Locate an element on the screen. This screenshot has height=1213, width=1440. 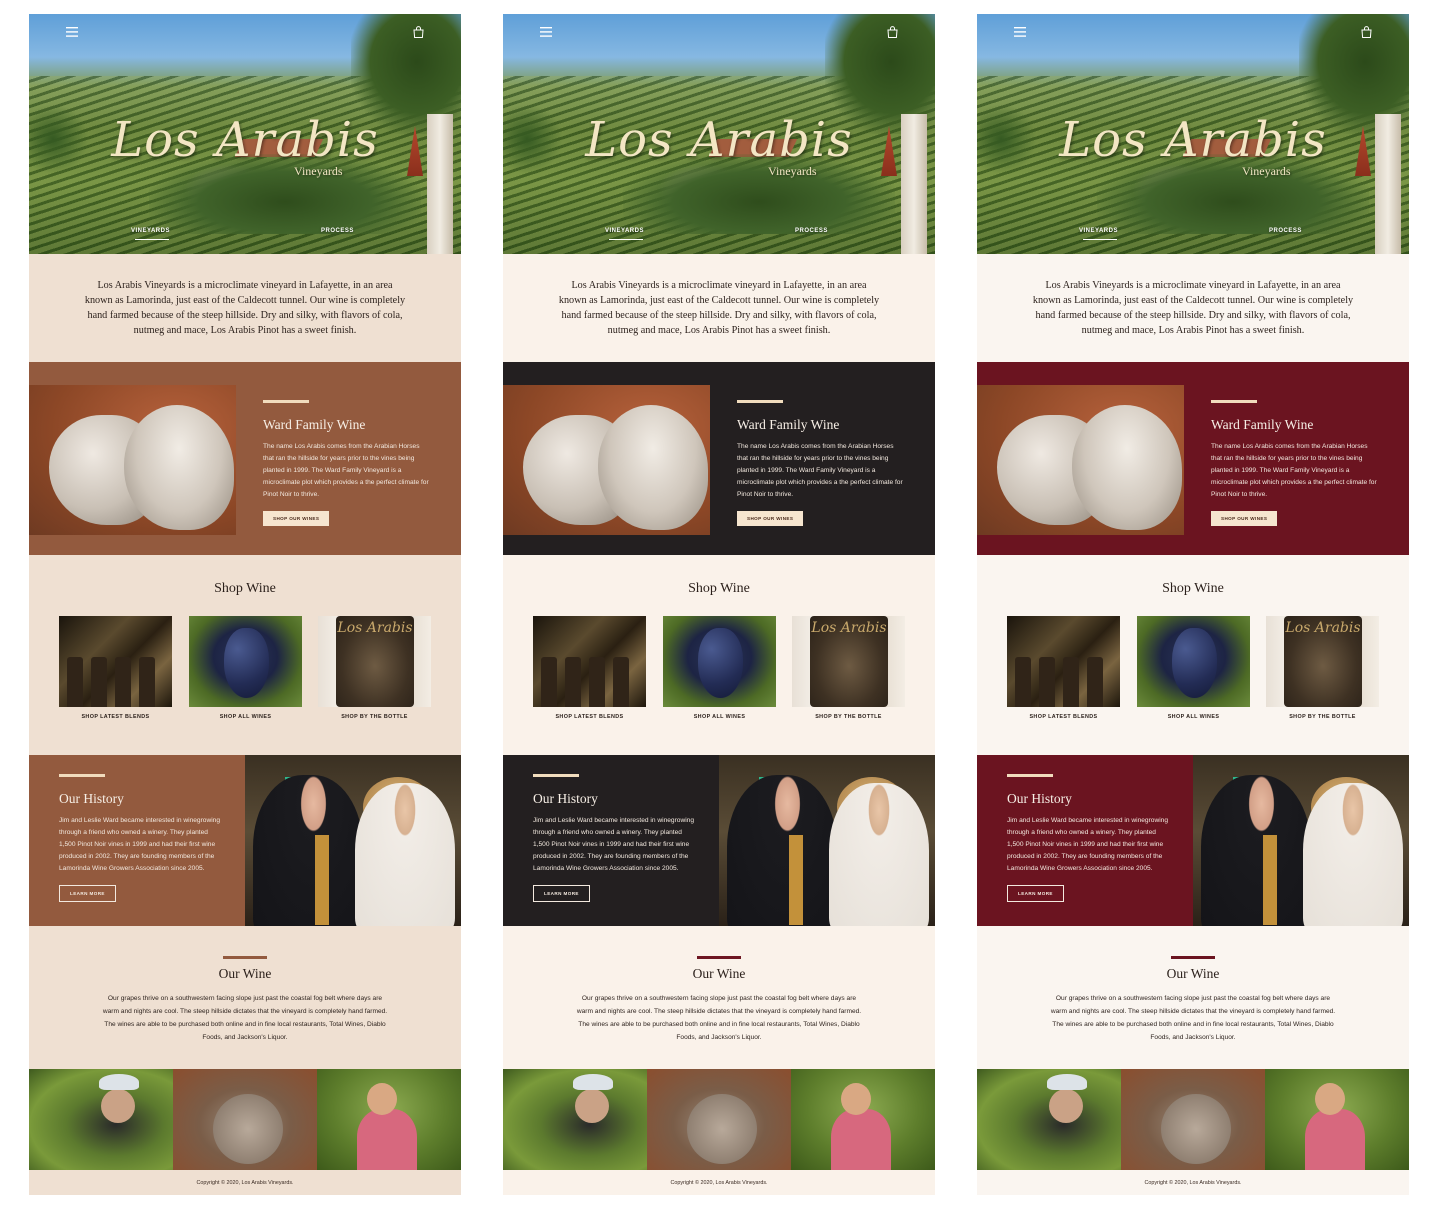
brand-logo-subtitle: Vineyards is located at coordinates (1266, 171).